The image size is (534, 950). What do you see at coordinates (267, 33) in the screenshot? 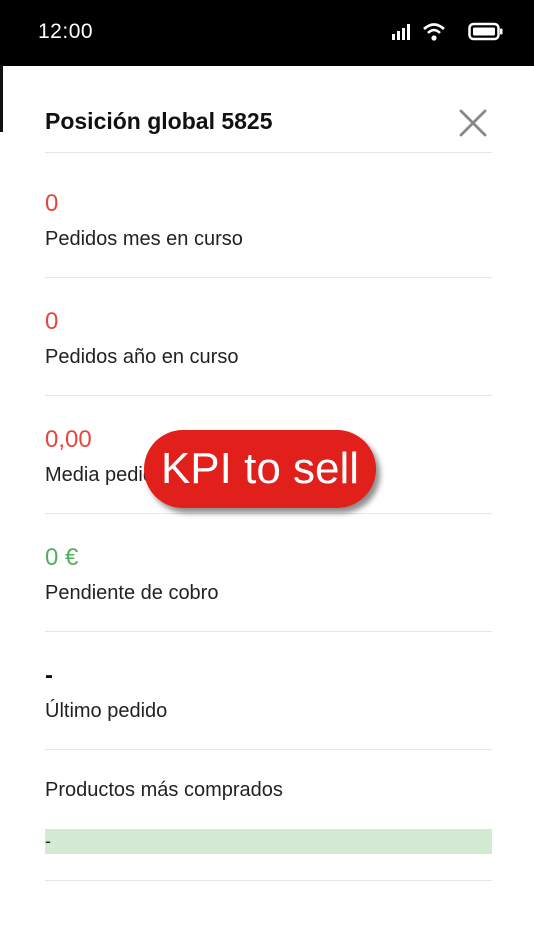
I see `status-bar: 12:00` at bounding box center [267, 33].